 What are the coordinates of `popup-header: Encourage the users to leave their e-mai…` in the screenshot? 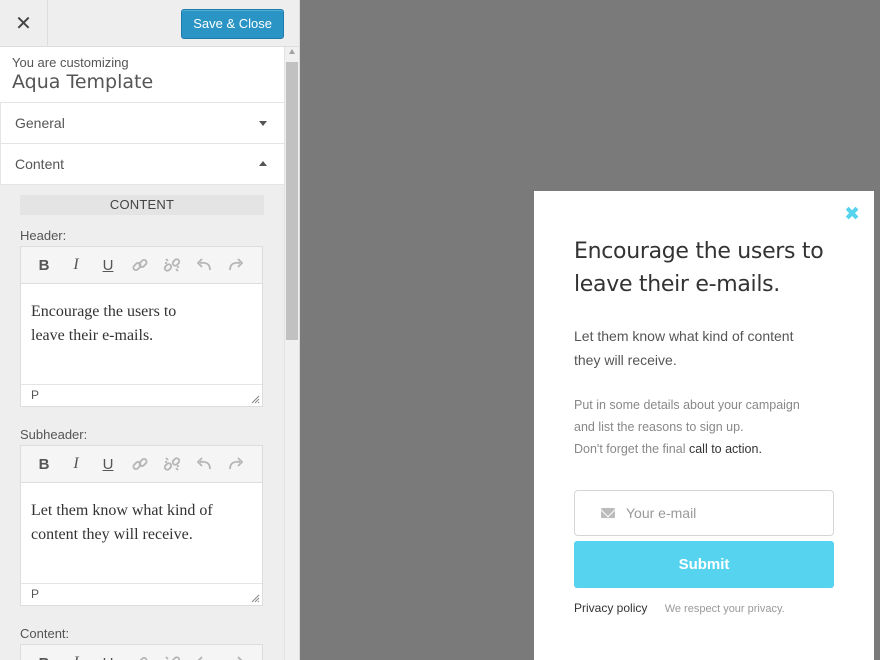 It's located at (714, 268).